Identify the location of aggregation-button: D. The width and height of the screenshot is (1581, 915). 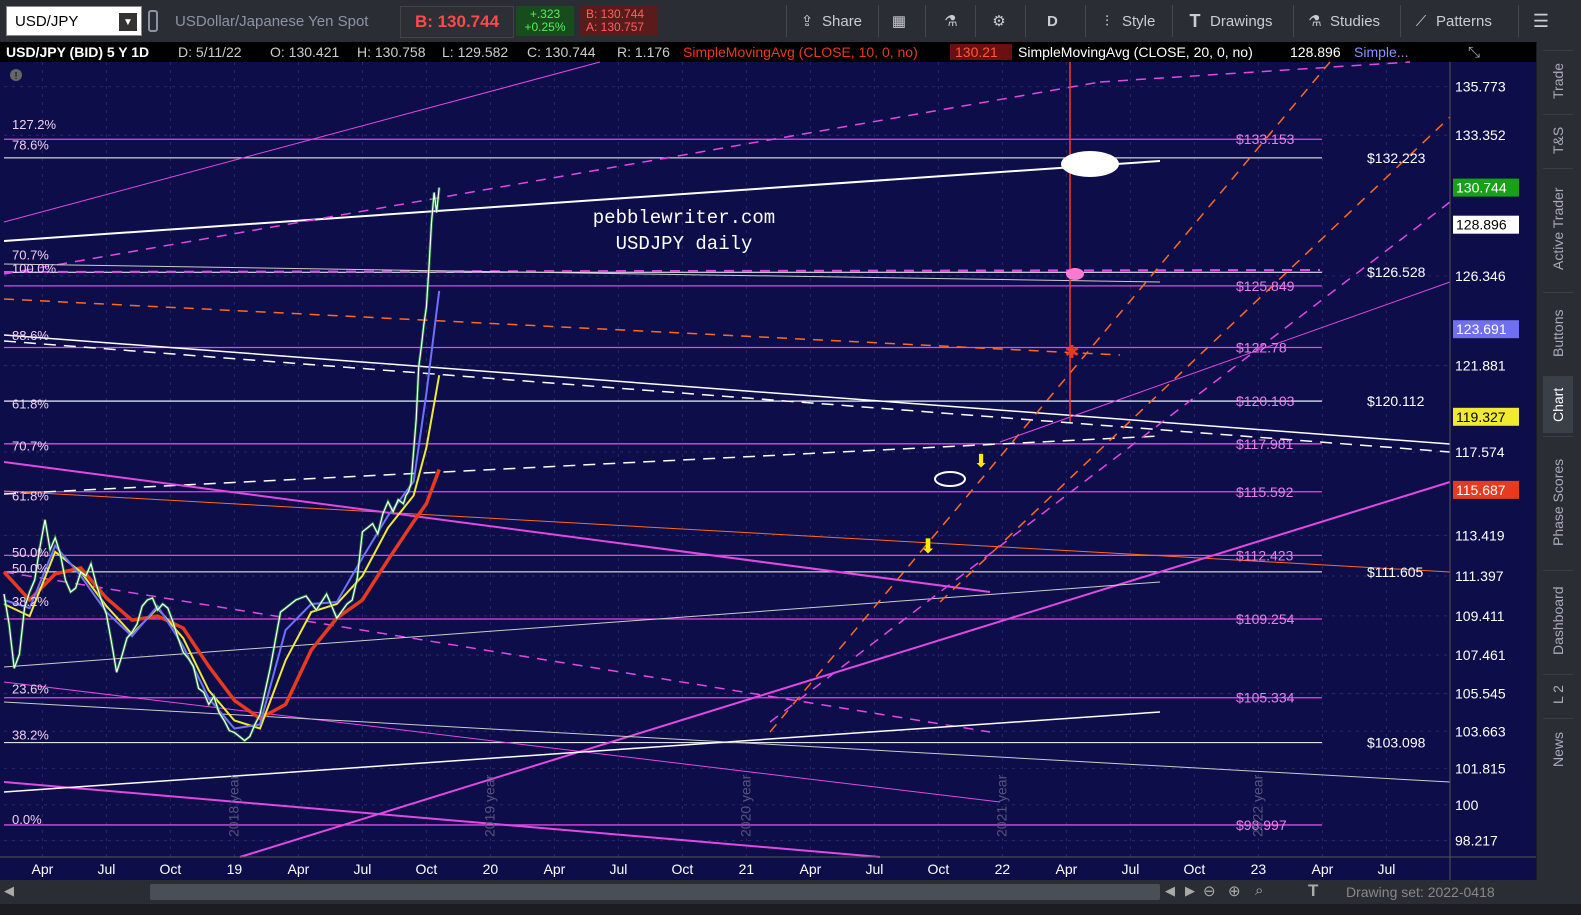
(1052, 21).